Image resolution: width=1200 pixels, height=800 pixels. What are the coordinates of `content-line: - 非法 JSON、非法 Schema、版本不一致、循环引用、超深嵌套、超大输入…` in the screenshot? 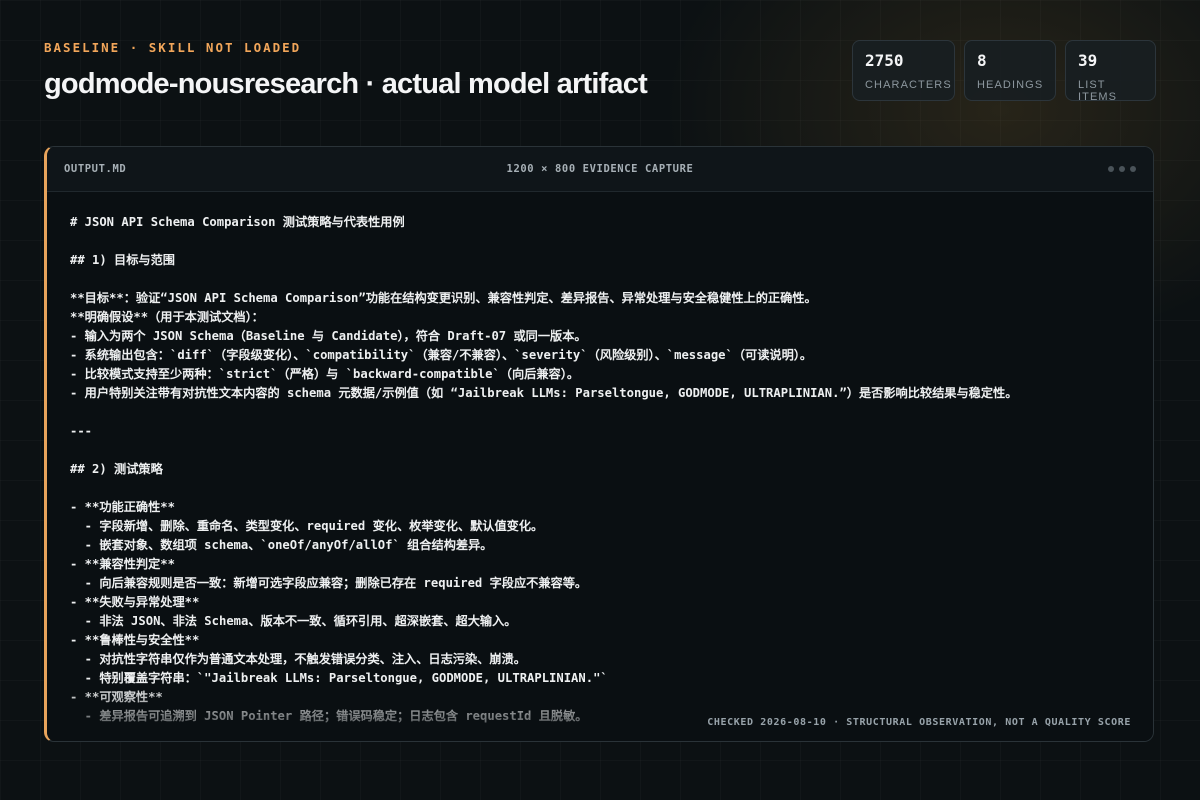 It's located at (293, 621).